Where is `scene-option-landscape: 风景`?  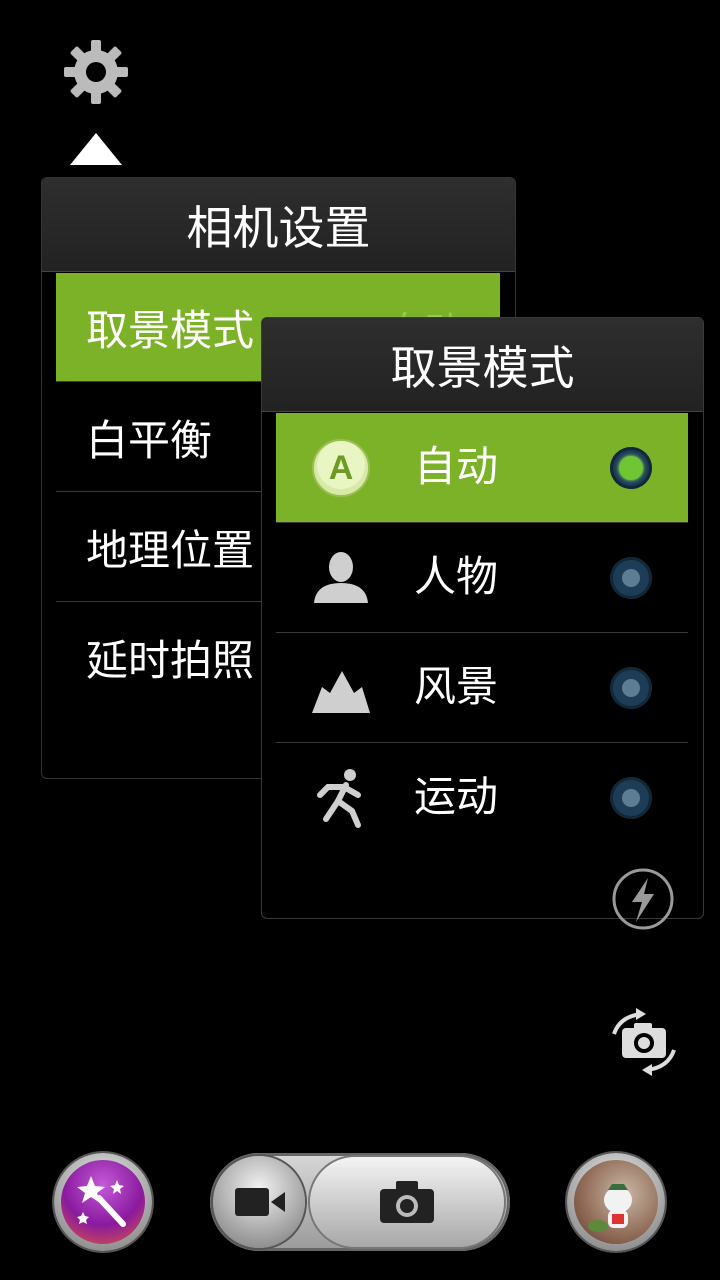 scene-option-landscape: 风景 is located at coordinates (482, 688).